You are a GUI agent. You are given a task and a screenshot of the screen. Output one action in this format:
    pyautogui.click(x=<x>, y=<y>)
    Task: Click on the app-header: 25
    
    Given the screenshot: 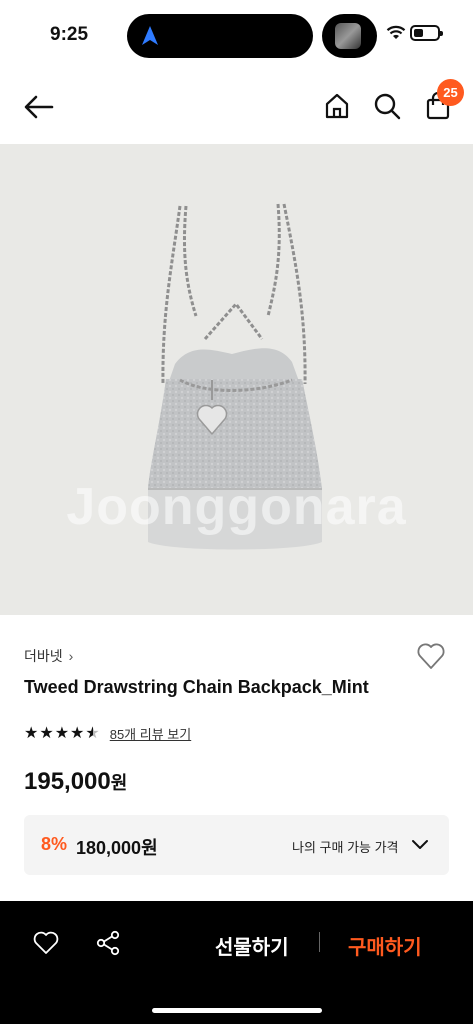 What is the action you would take?
    pyautogui.click(x=236, y=107)
    